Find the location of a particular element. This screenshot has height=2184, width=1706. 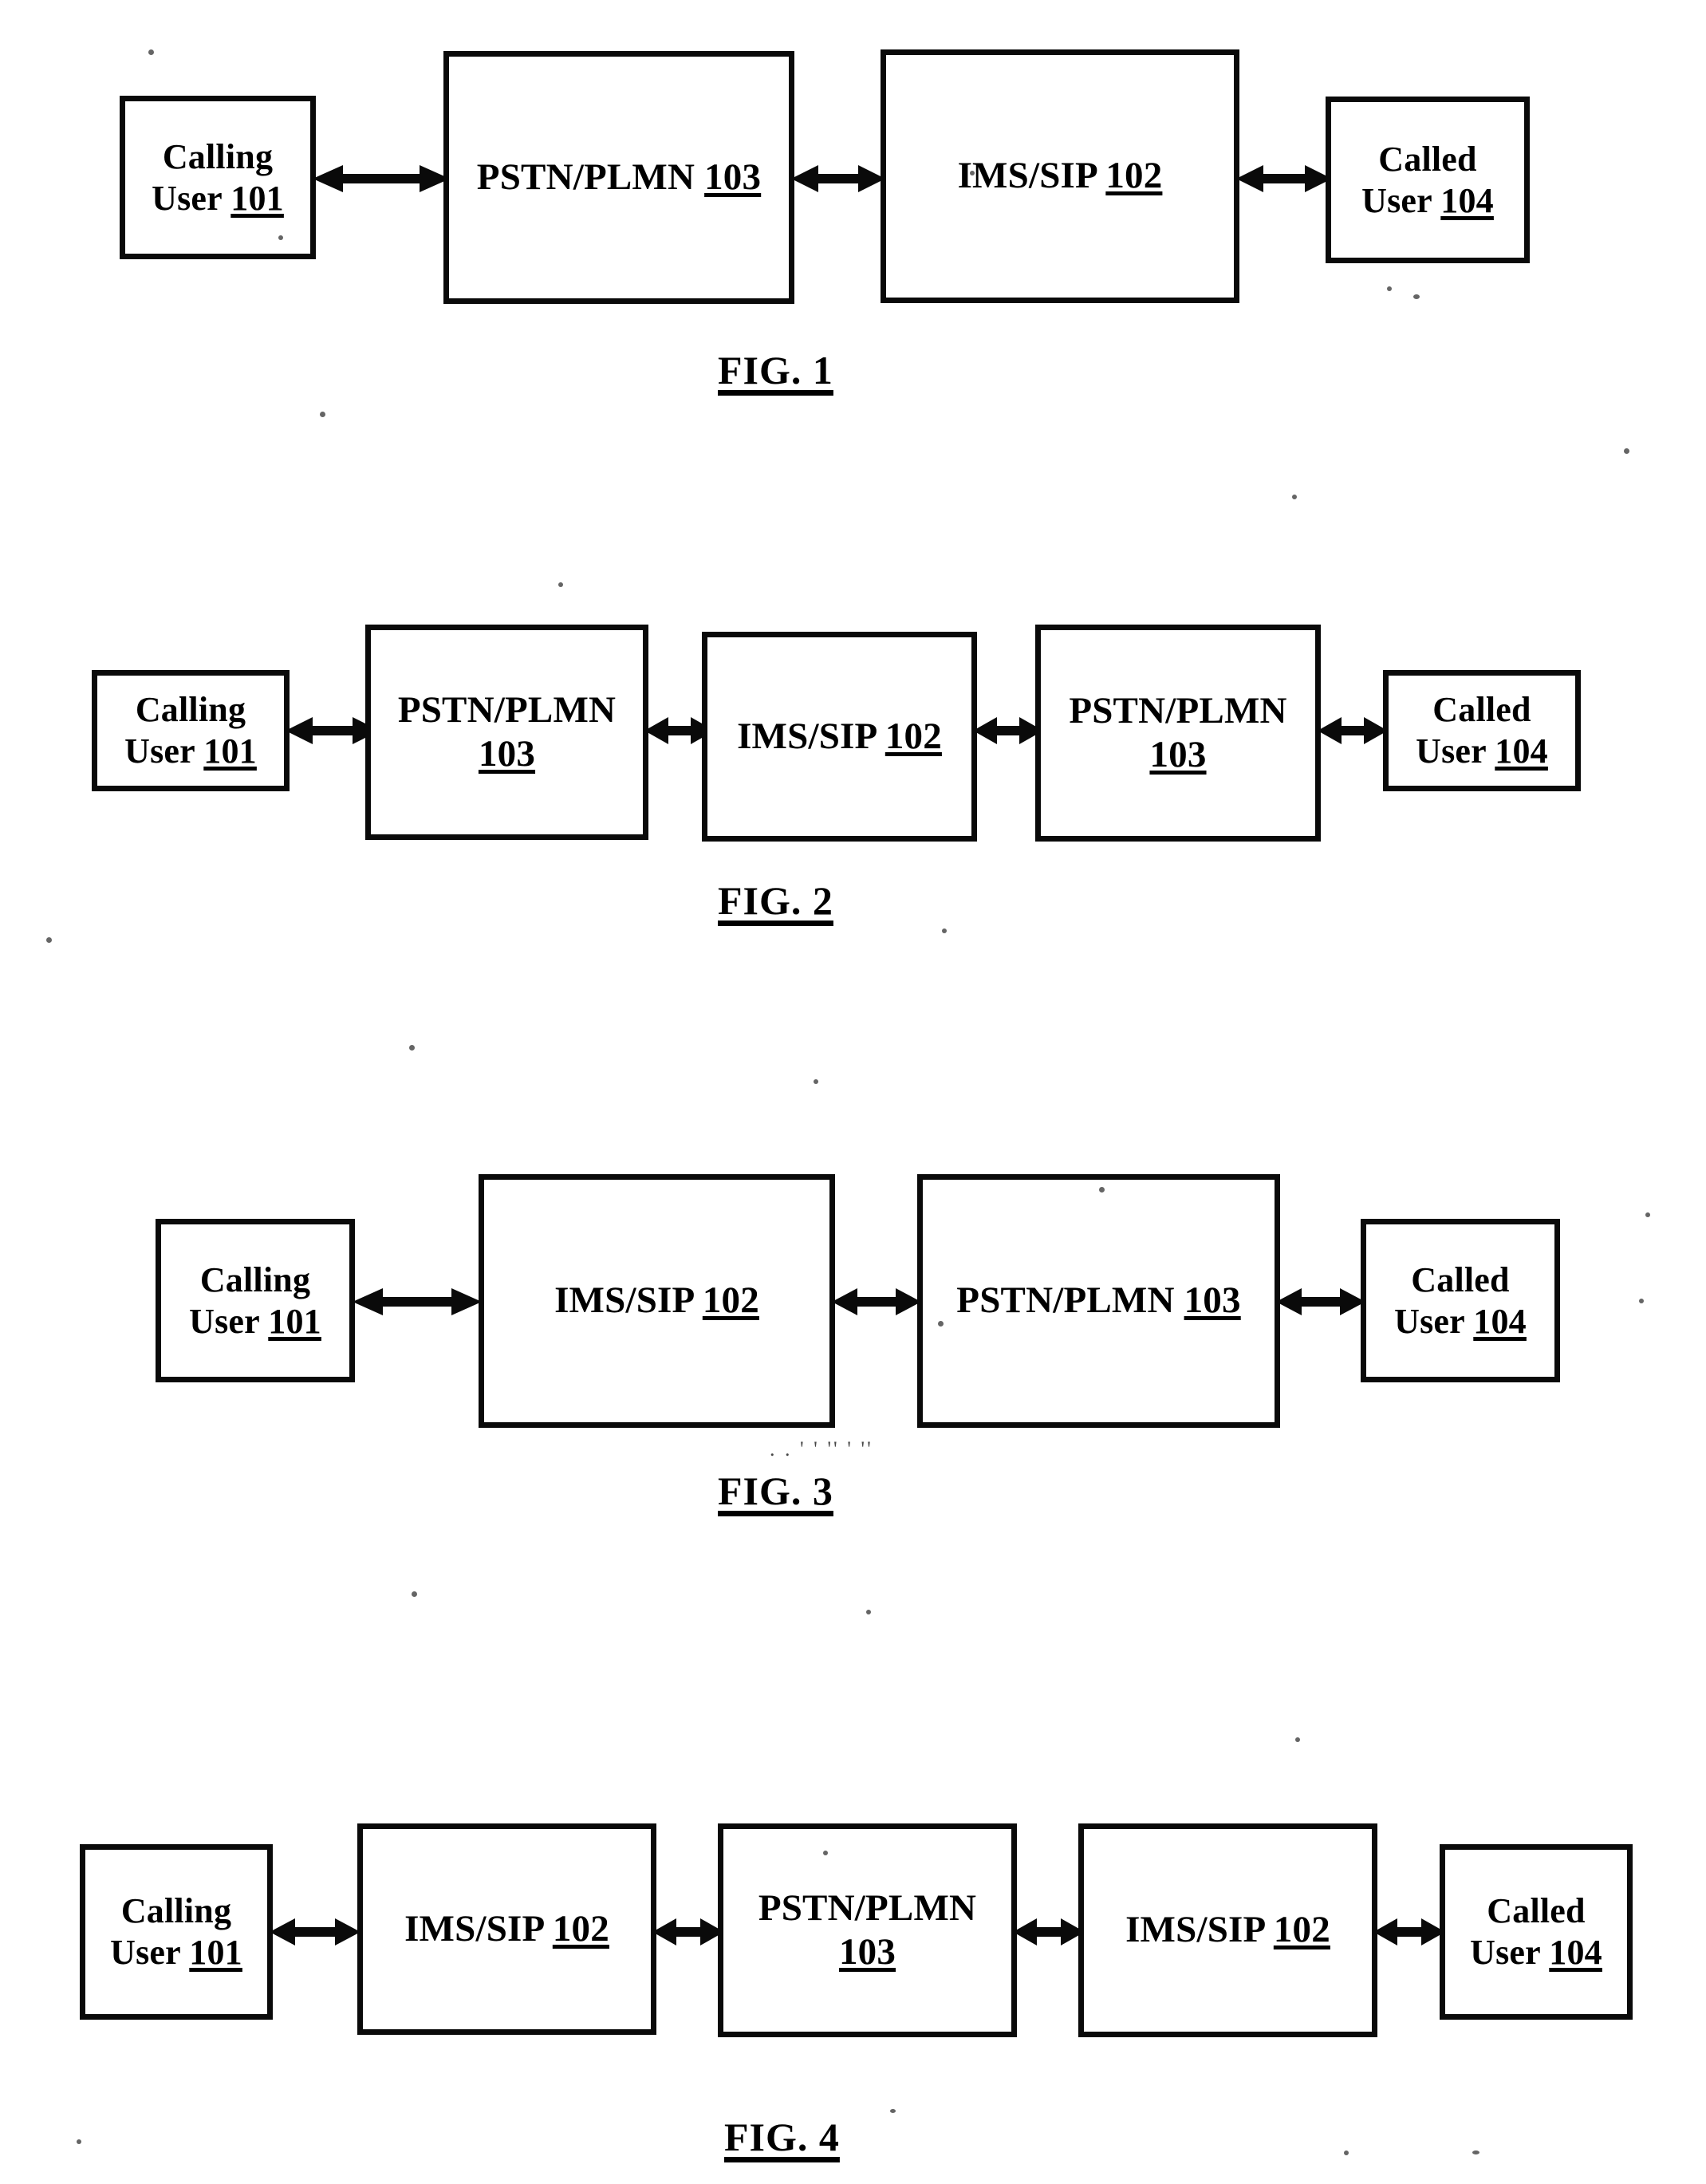

arrow-ims-to-pstn-fig3 is located at coordinates (876, 1302).